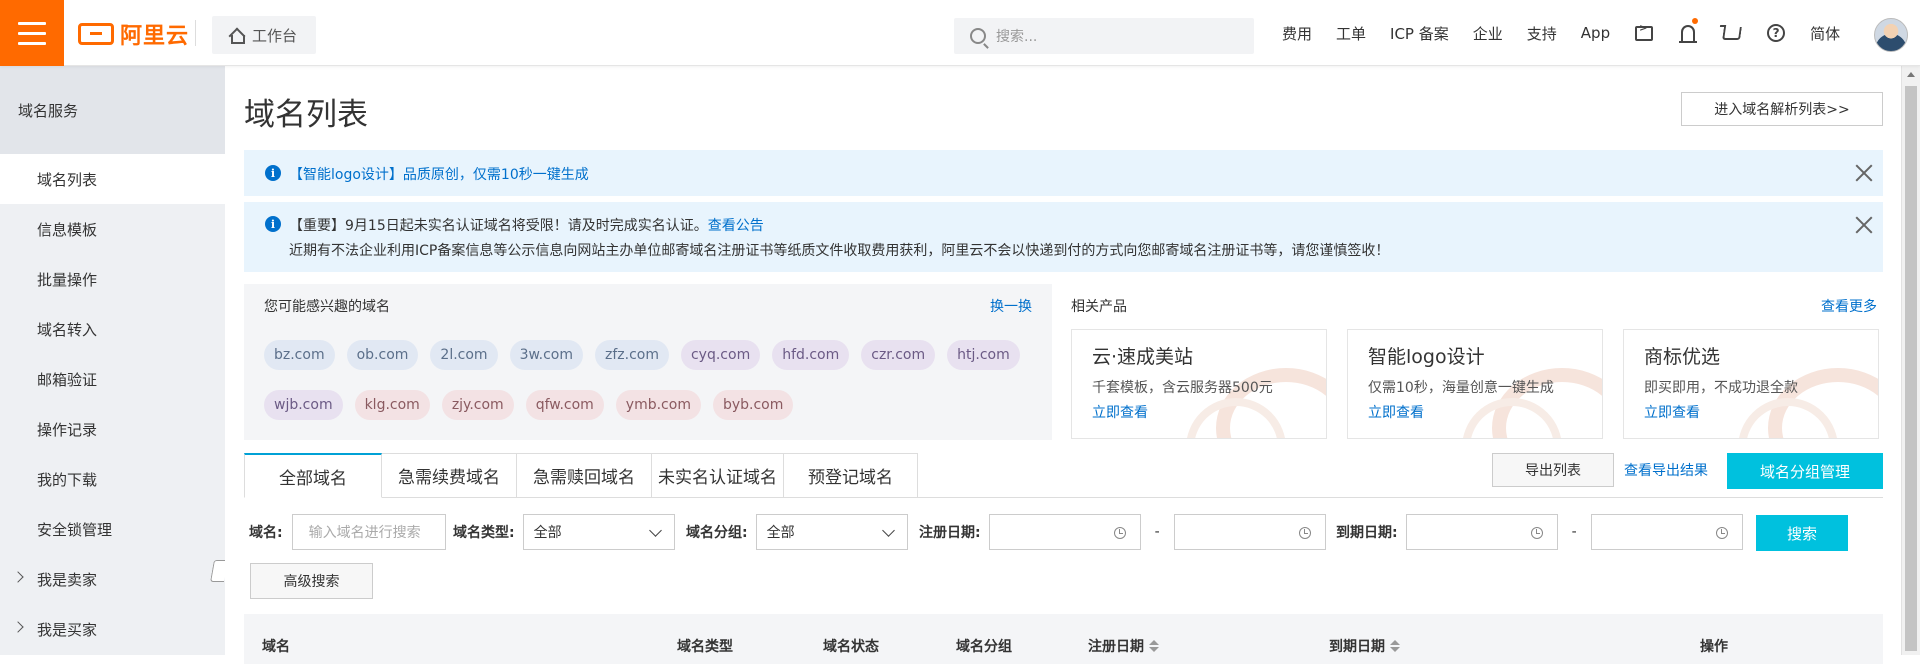 Image resolution: width=1920 pixels, height=664 pixels. I want to click on goto-dns-list-button: 进入域名解析列表>>, so click(1782, 109).